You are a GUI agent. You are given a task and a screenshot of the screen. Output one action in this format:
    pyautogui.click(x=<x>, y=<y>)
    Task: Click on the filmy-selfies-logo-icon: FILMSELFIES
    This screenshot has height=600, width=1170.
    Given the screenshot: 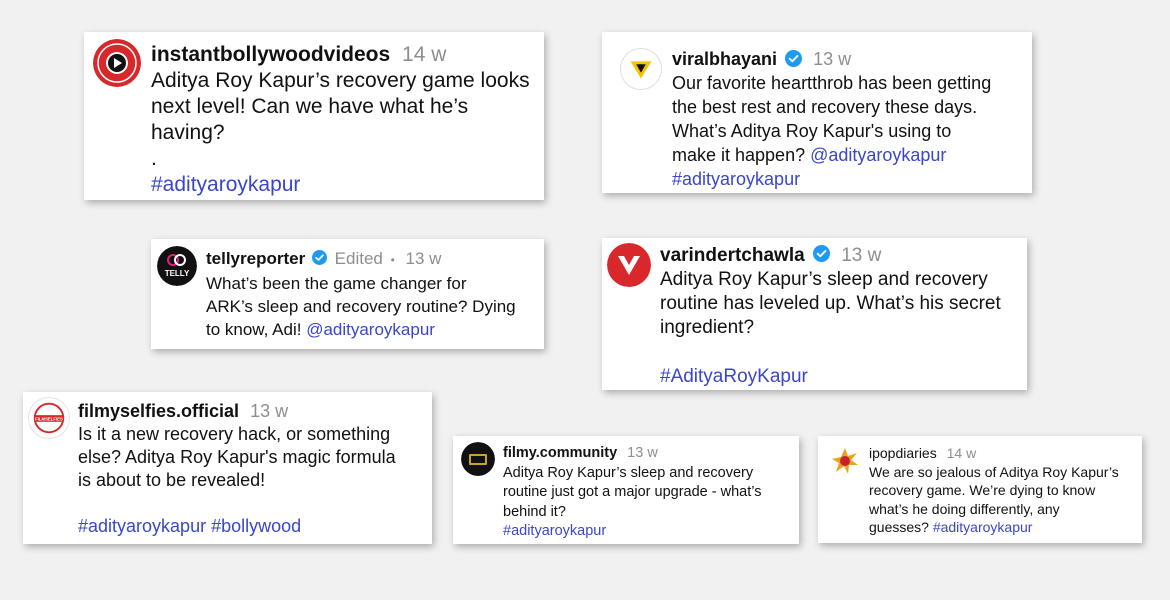 What is the action you would take?
    pyautogui.click(x=49, y=418)
    